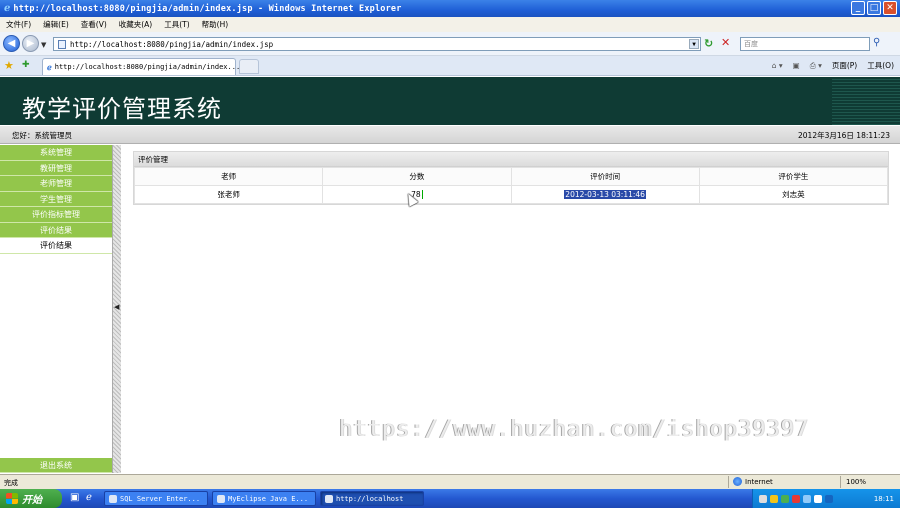  I want to click on cell-teacher: 张老师, so click(228, 194).